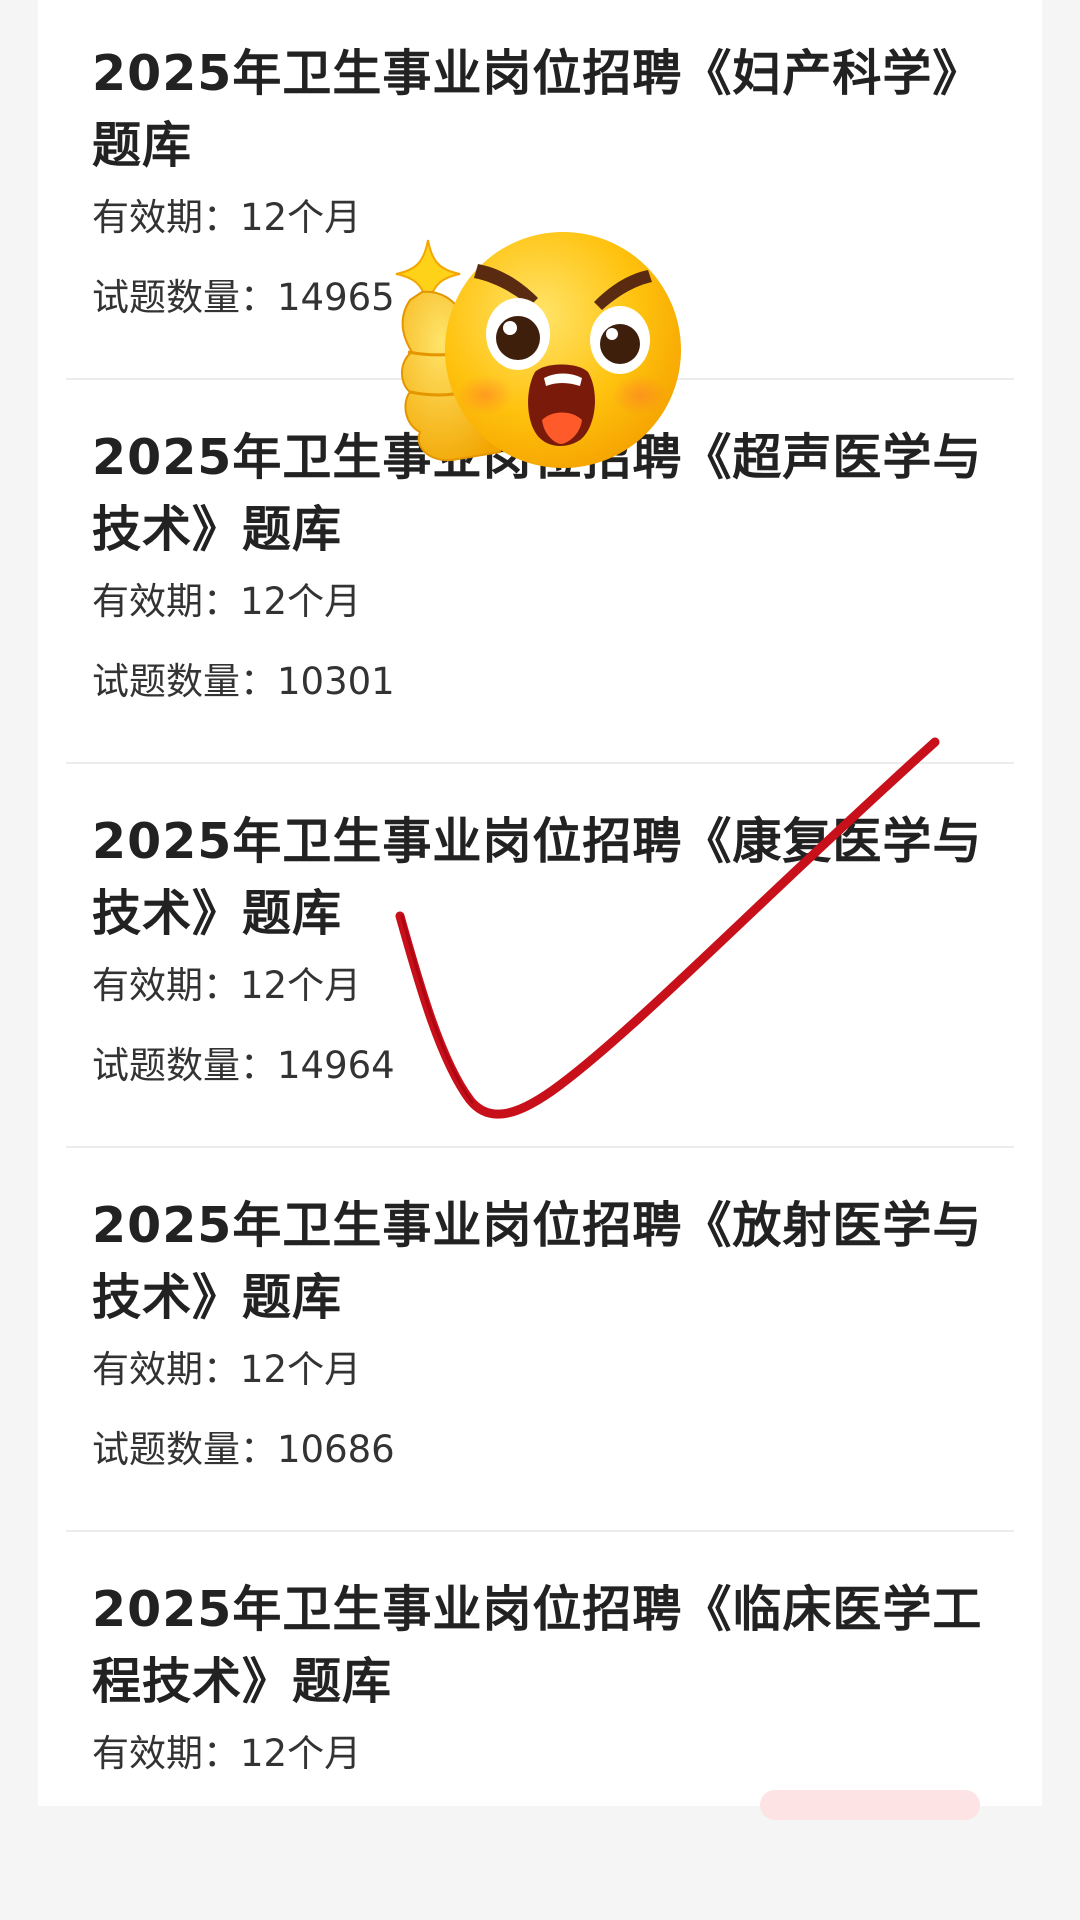 The width and height of the screenshot is (1080, 1920). Describe the element at coordinates (552, 1646) in the screenshot. I see `course-title: 2025年卫生事业岗位招聘《临床医学工程技术》题库` at that location.